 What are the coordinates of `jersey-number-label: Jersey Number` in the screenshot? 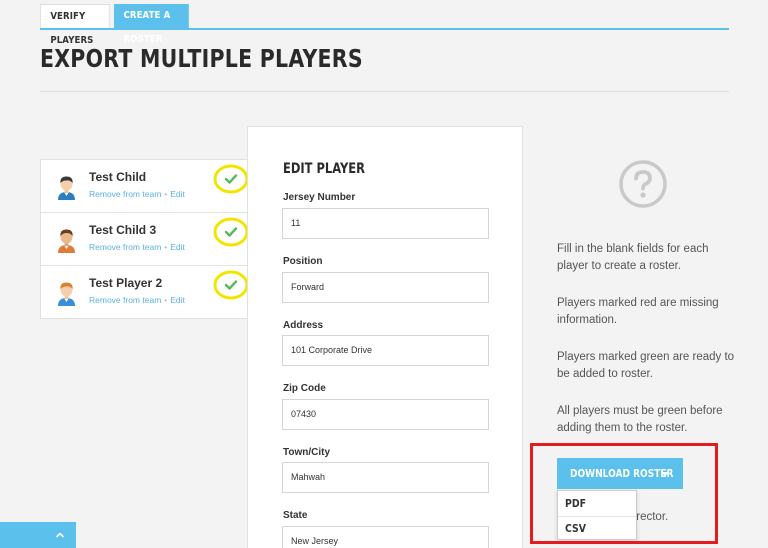 It's located at (319, 197).